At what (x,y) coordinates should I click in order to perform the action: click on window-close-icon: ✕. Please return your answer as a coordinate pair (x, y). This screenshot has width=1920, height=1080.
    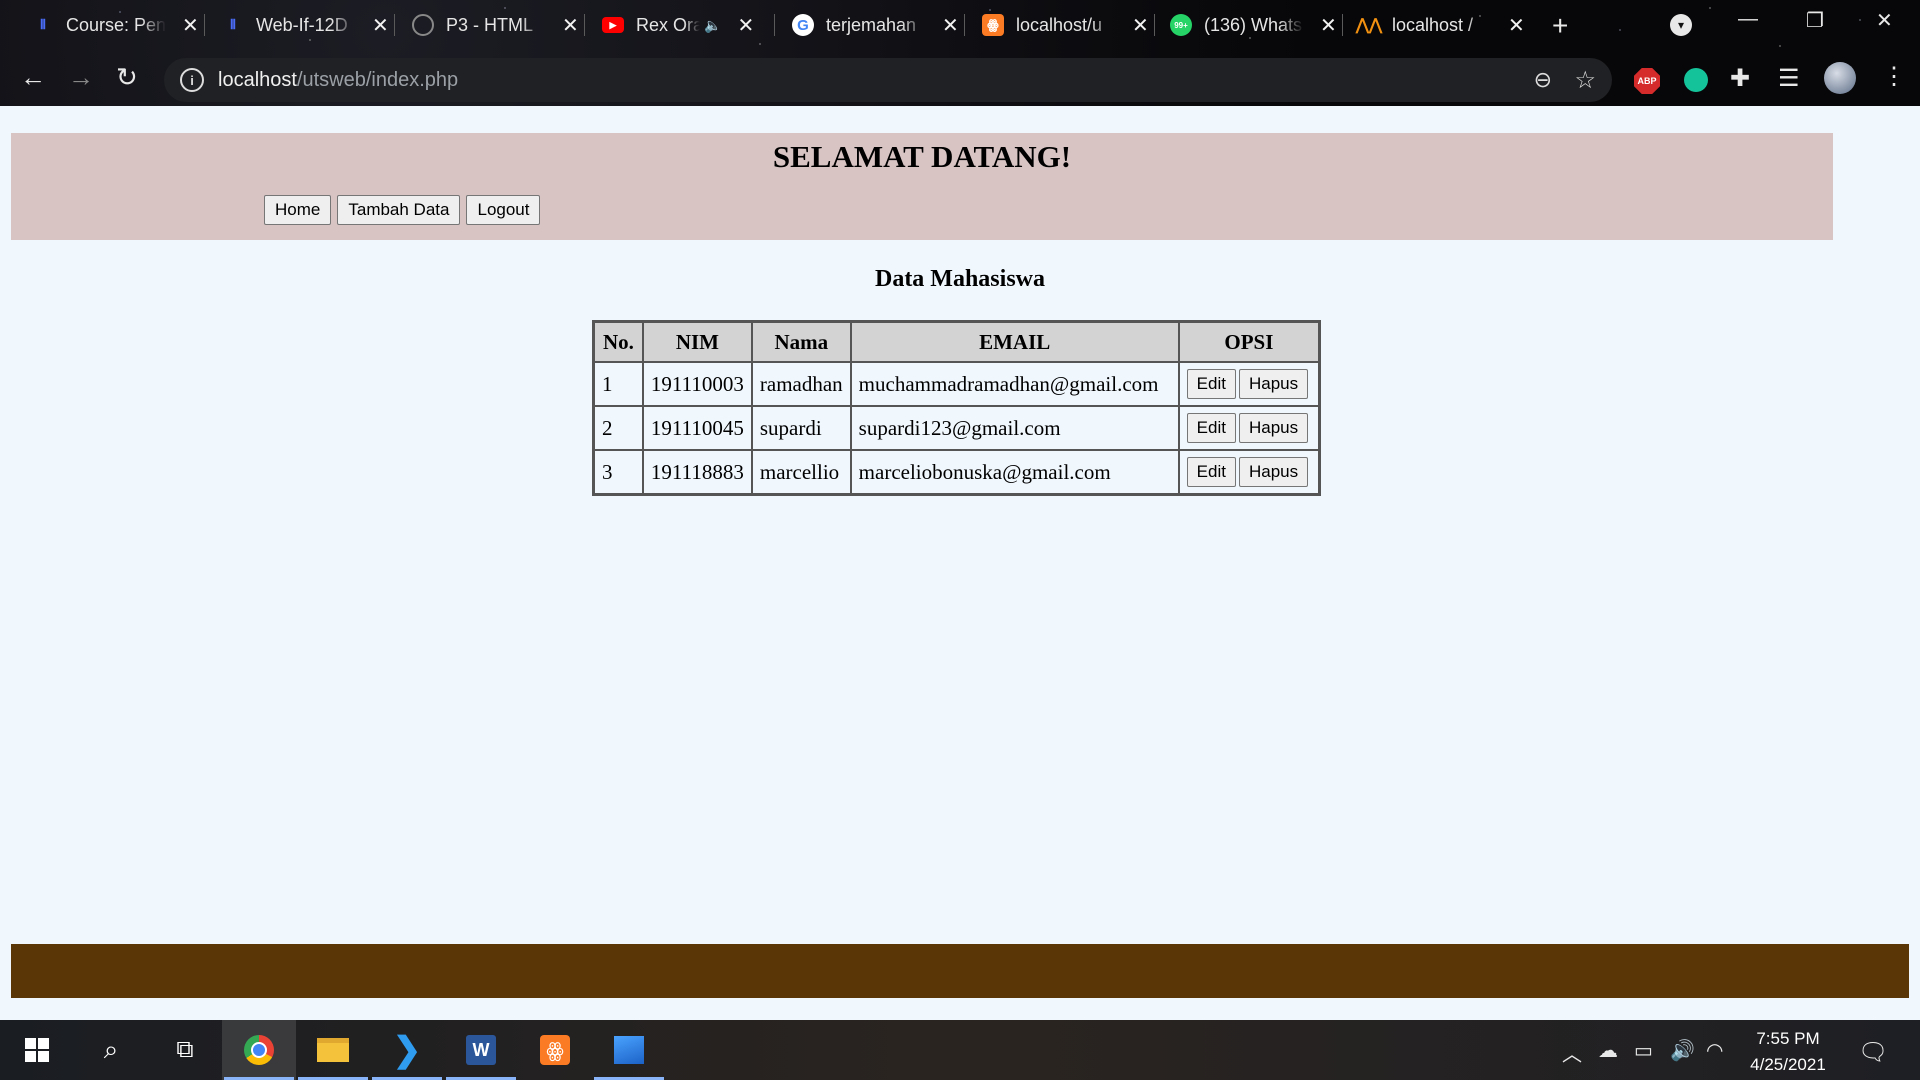
    Looking at the image, I should click on (1884, 20).